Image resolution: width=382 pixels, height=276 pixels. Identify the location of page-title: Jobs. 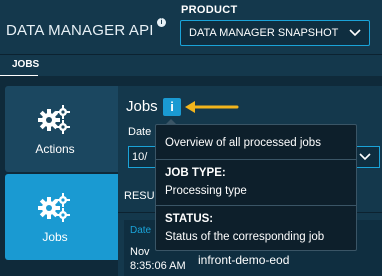
(142, 106).